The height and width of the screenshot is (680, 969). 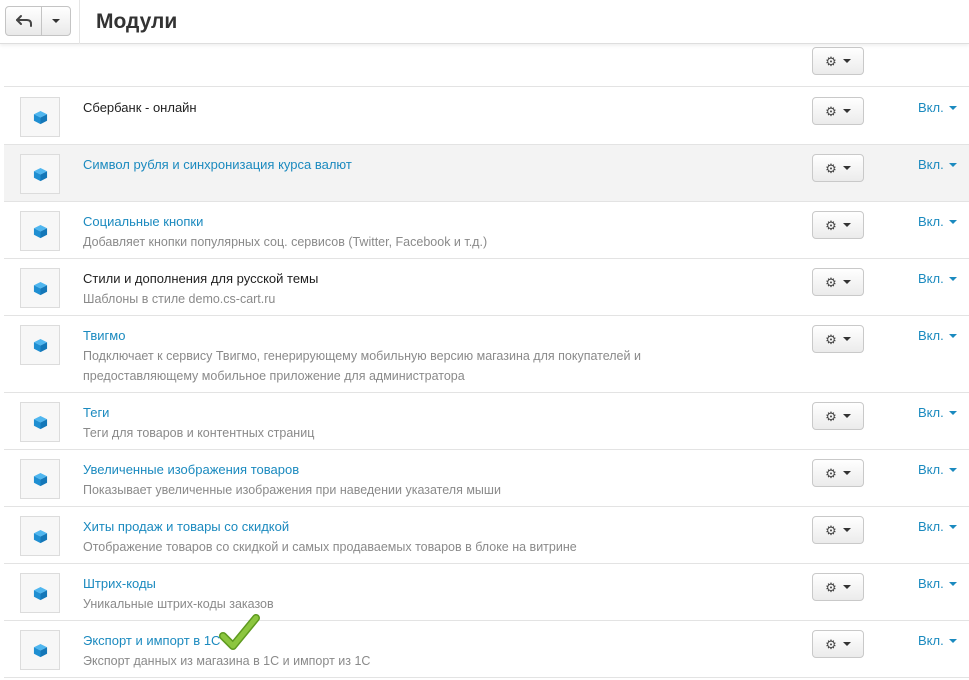 What do you see at coordinates (119, 584) in the screenshot?
I see `module-name-link: Штрих-коды` at bounding box center [119, 584].